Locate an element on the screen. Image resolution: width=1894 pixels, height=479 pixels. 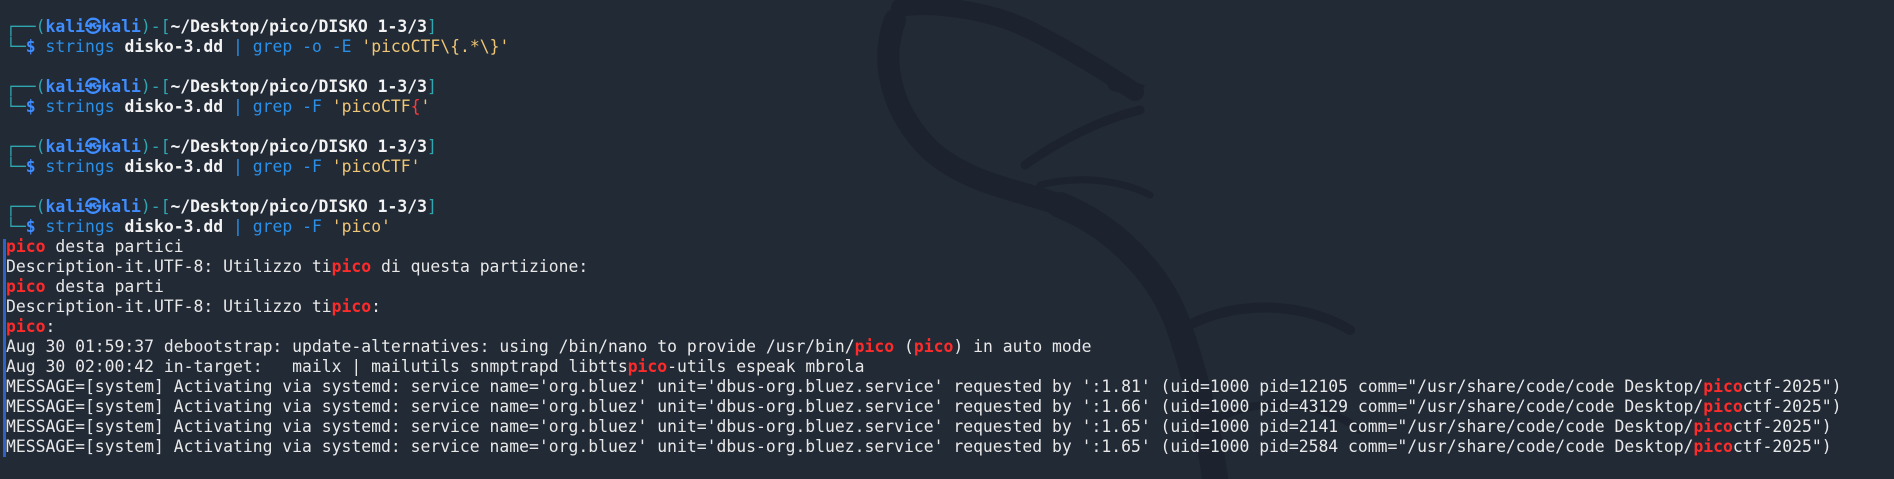
output-gutter-marker is located at coordinates (4, 348).